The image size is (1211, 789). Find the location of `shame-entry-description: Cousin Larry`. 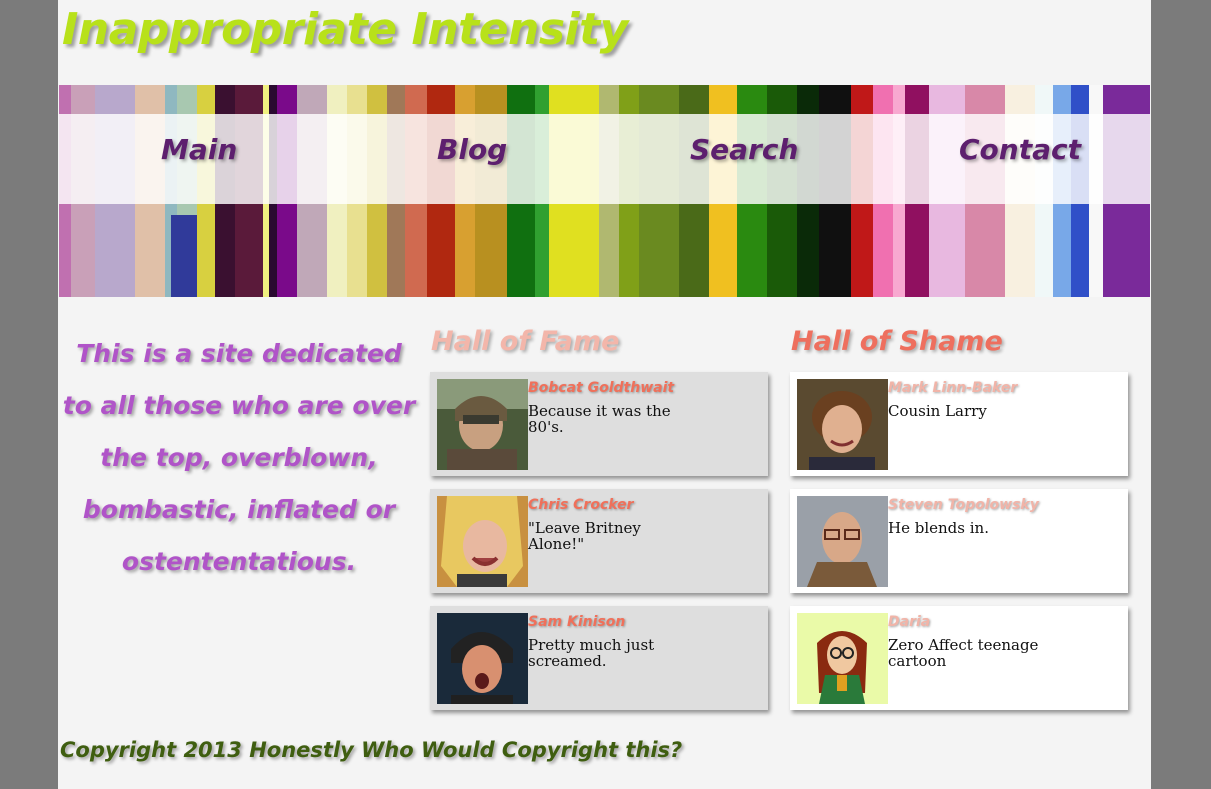

shame-entry-description: Cousin Larry is located at coordinates (937, 411).